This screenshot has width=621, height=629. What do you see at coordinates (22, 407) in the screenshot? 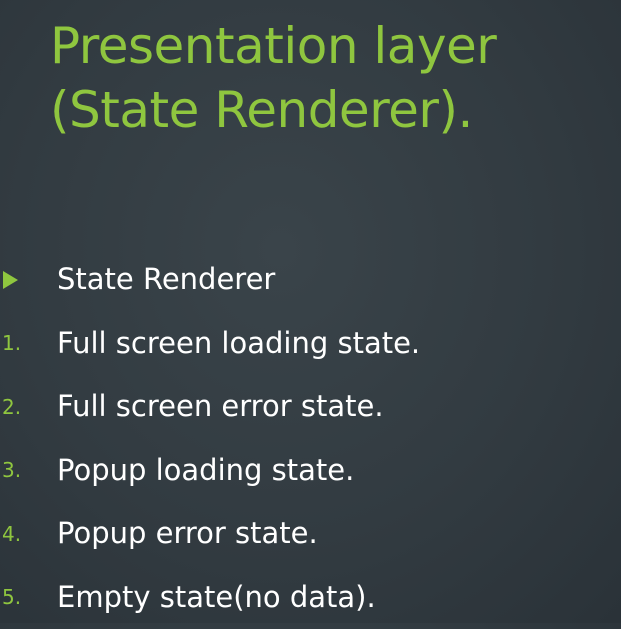
I see `list-number: 2.` at bounding box center [22, 407].